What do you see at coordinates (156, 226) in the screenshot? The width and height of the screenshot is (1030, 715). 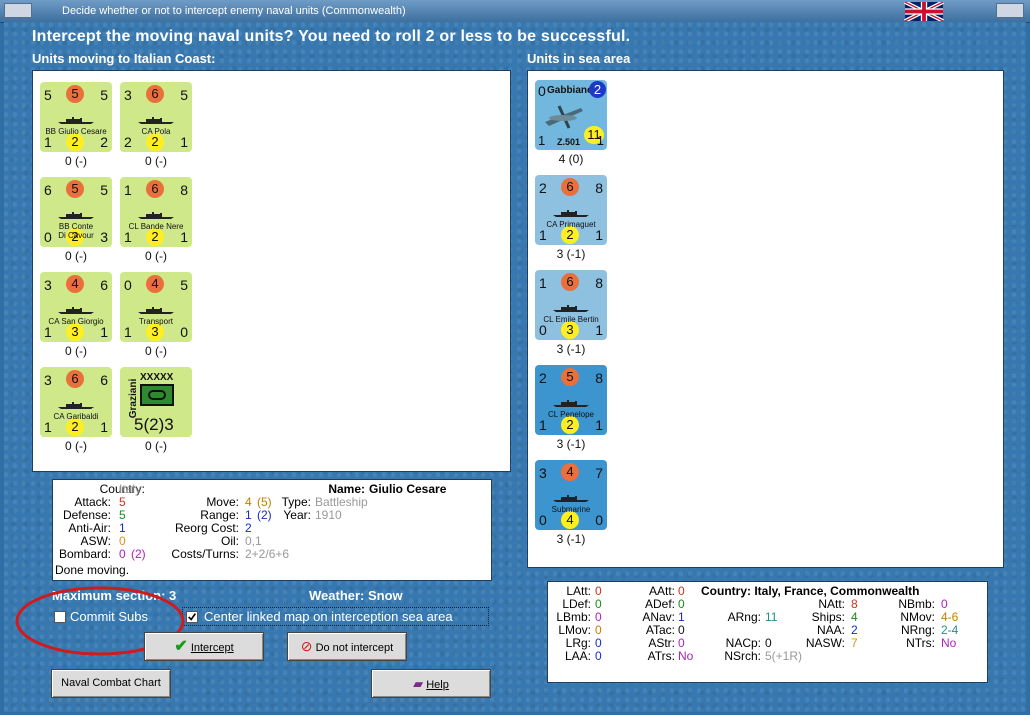 I see `counter-name: CL Bande Nere` at bounding box center [156, 226].